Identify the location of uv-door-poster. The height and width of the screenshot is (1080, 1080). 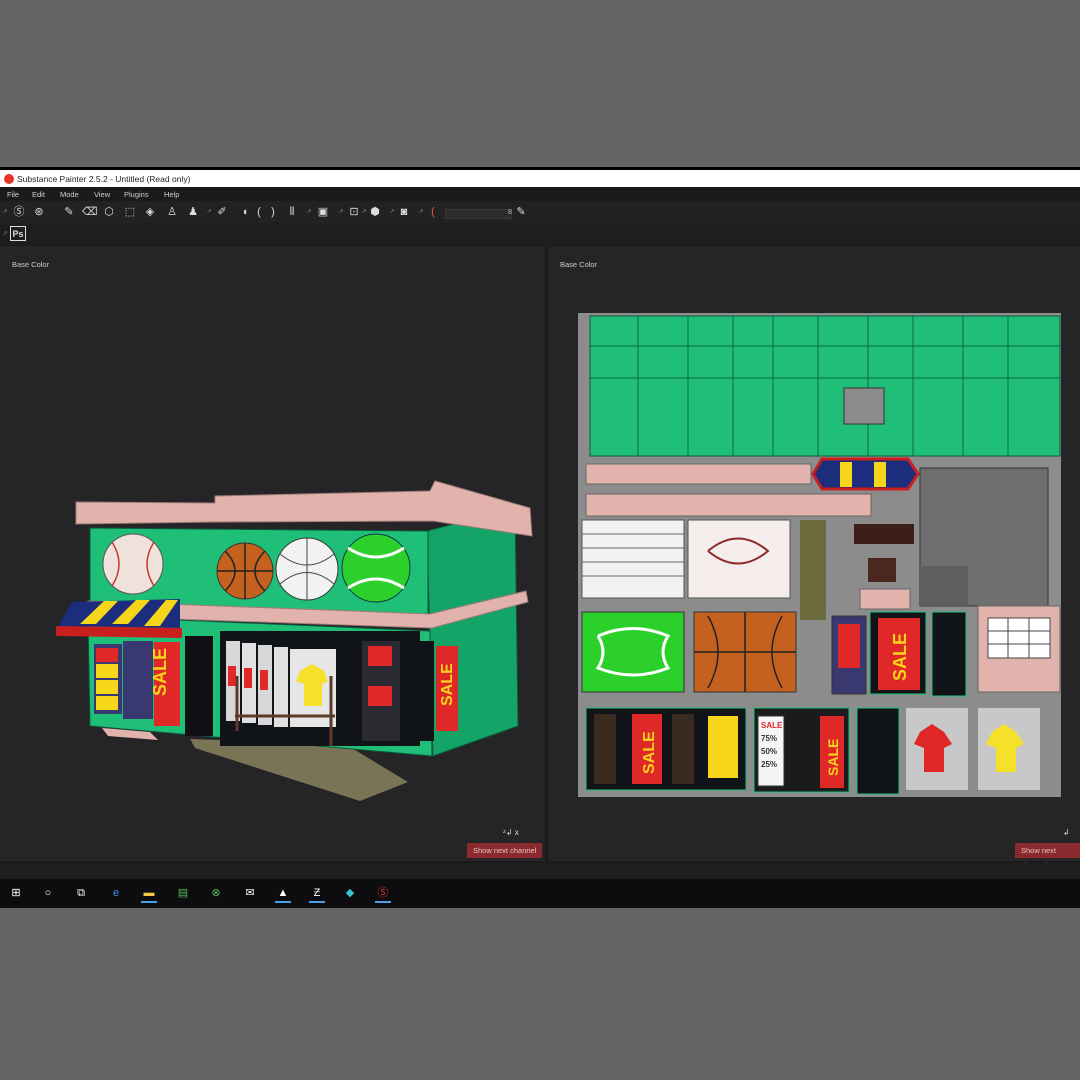
(849, 646).